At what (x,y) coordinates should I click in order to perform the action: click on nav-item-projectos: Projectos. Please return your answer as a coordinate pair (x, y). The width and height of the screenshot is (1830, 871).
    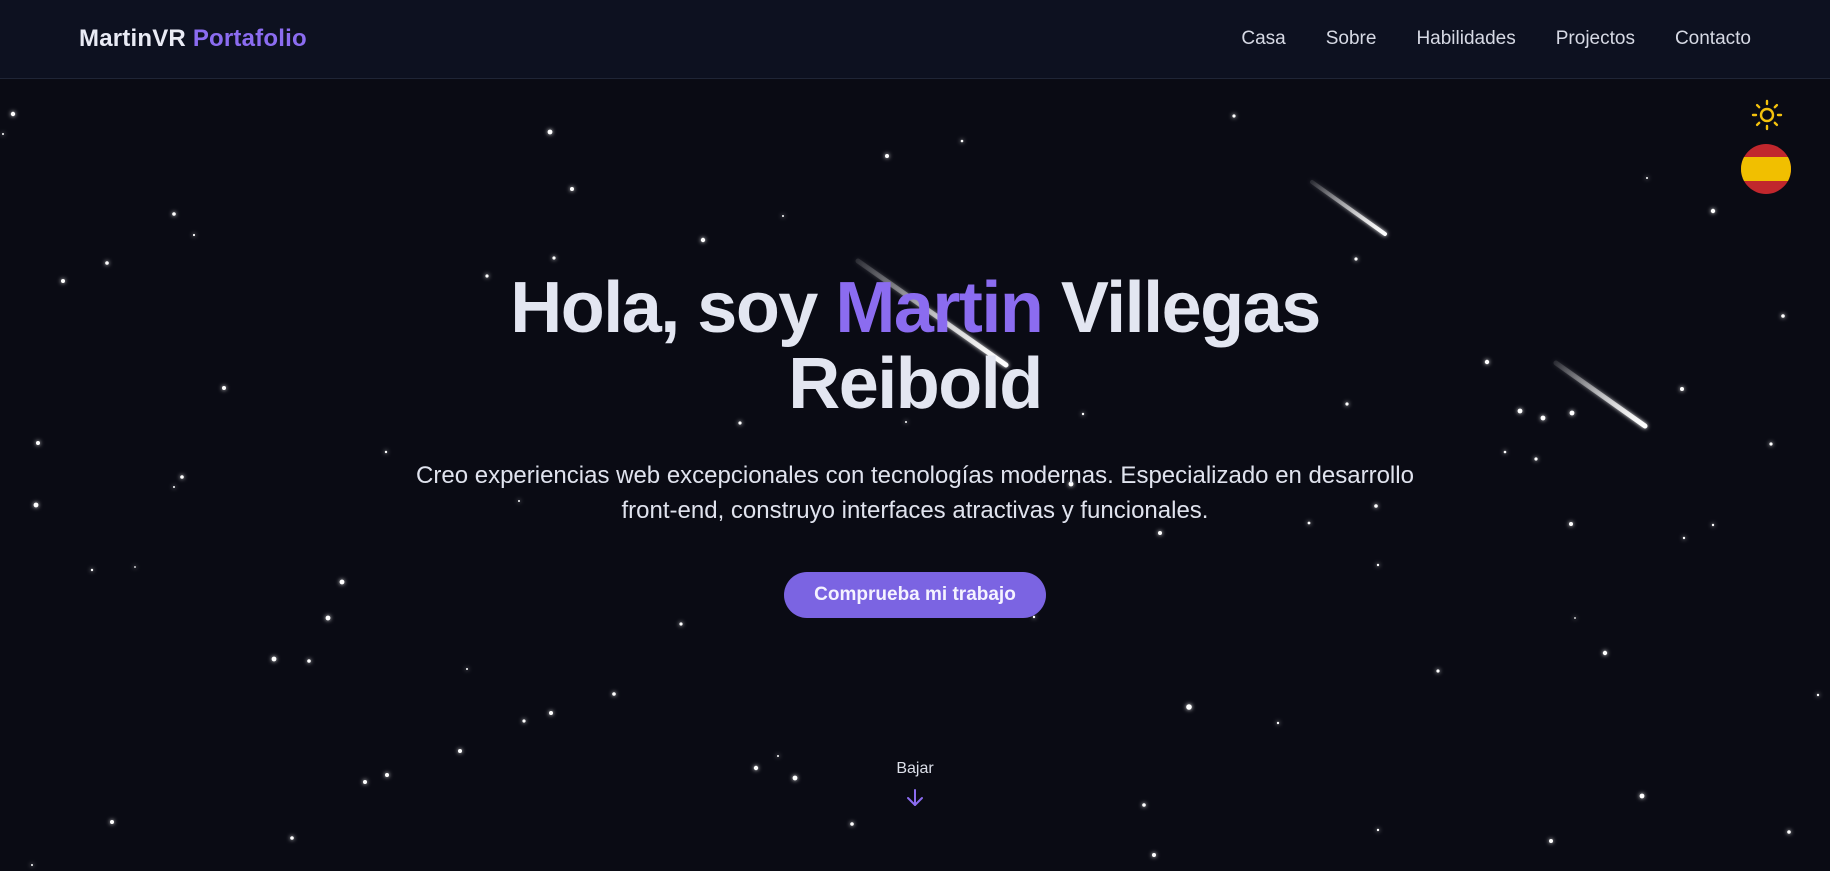
    Looking at the image, I should click on (1595, 38).